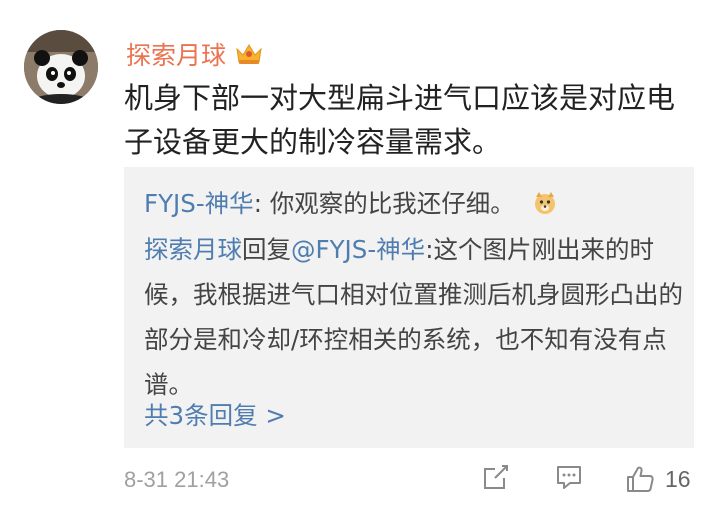  I want to click on reply-word: 回复, so click(266, 249).